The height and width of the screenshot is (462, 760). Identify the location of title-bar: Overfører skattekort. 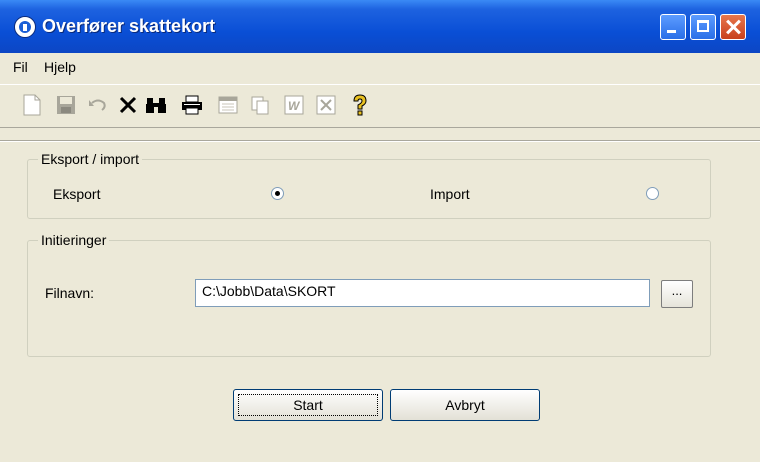
(380, 26).